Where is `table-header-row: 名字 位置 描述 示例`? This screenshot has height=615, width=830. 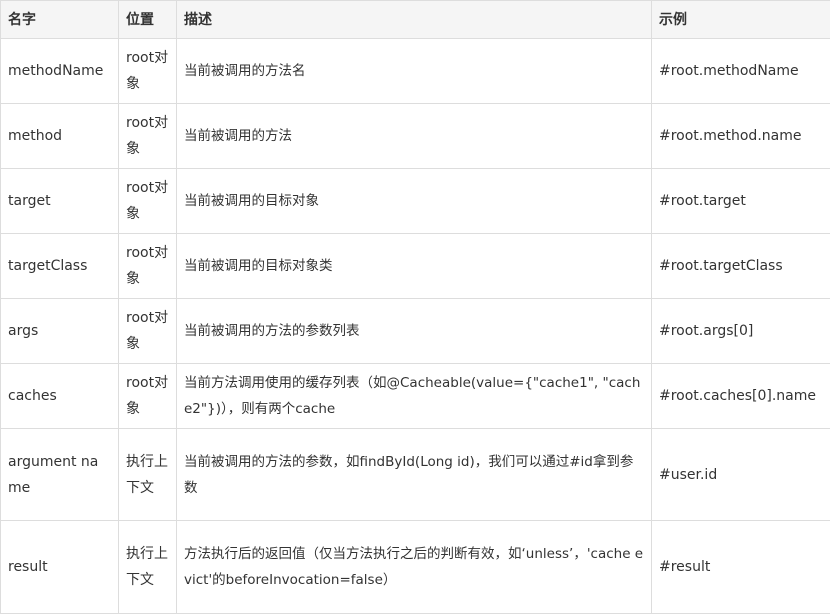 table-header-row: 名字 位置 描述 示例 is located at coordinates (415, 19).